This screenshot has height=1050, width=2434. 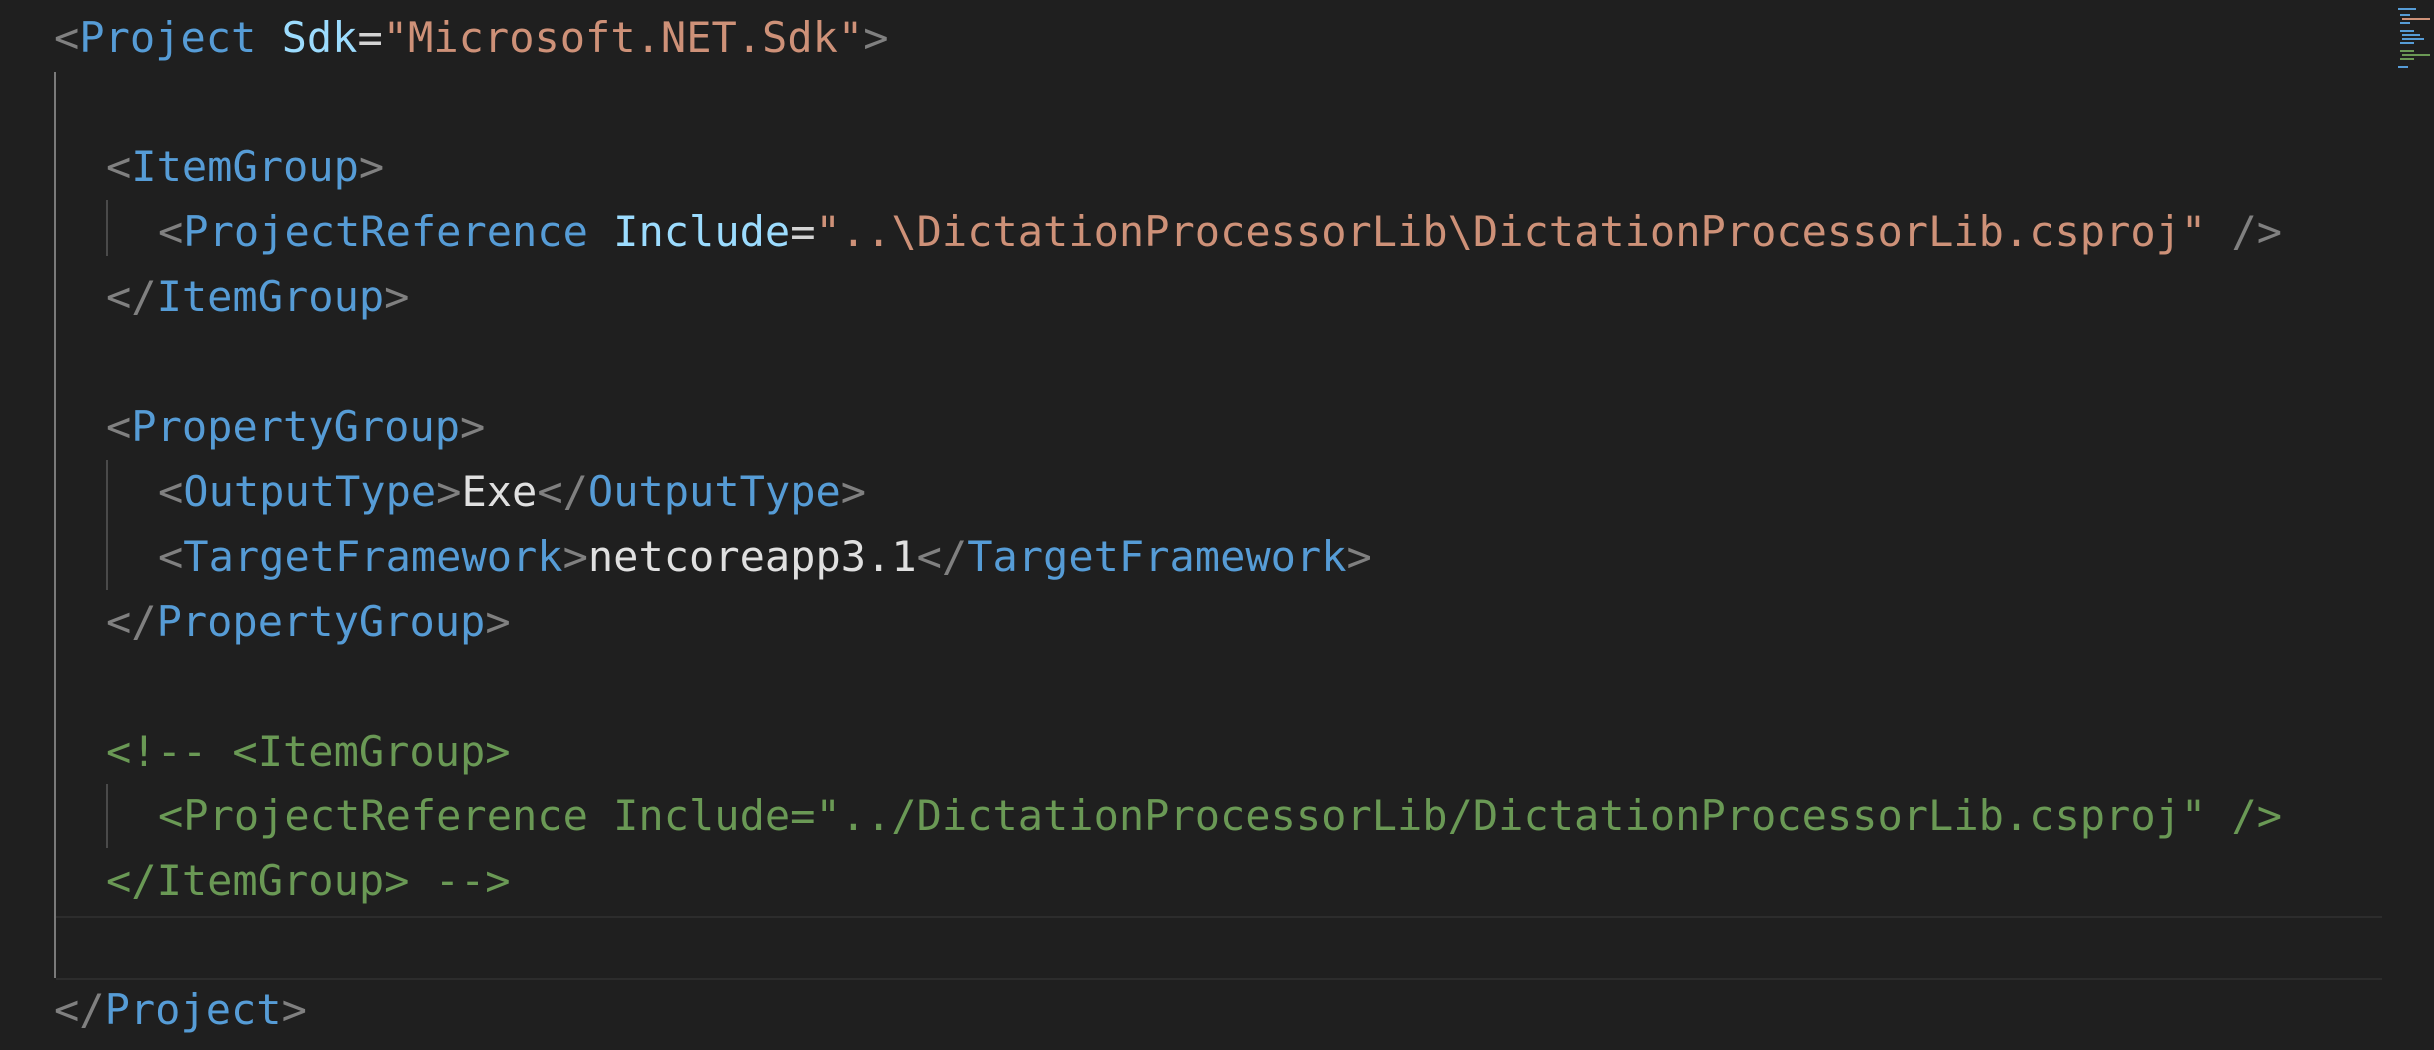 I want to click on line-14-code: </ItemGroup> -->, so click(x=308, y=881).